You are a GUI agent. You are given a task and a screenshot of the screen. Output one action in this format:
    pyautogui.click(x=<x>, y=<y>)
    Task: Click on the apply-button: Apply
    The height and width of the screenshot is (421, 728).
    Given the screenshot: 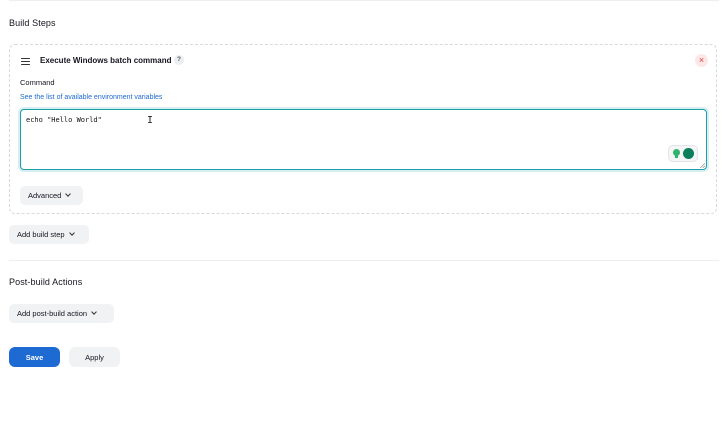 What is the action you would take?
    pyautogui.click(x=94, y=357)
    